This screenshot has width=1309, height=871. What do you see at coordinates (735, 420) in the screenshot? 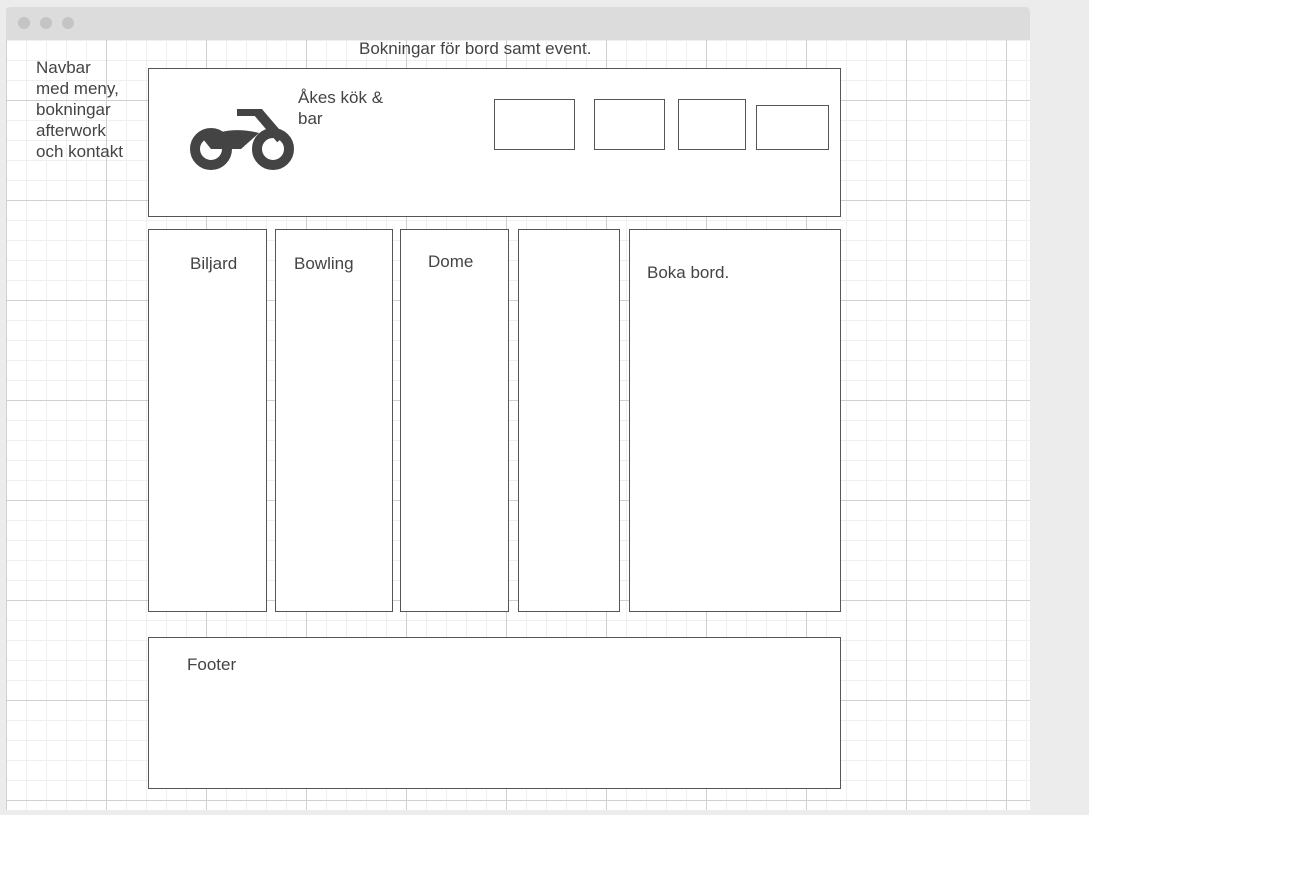
I see `column-boka-bord: Boka bord.` at bounding box center [735, 420].